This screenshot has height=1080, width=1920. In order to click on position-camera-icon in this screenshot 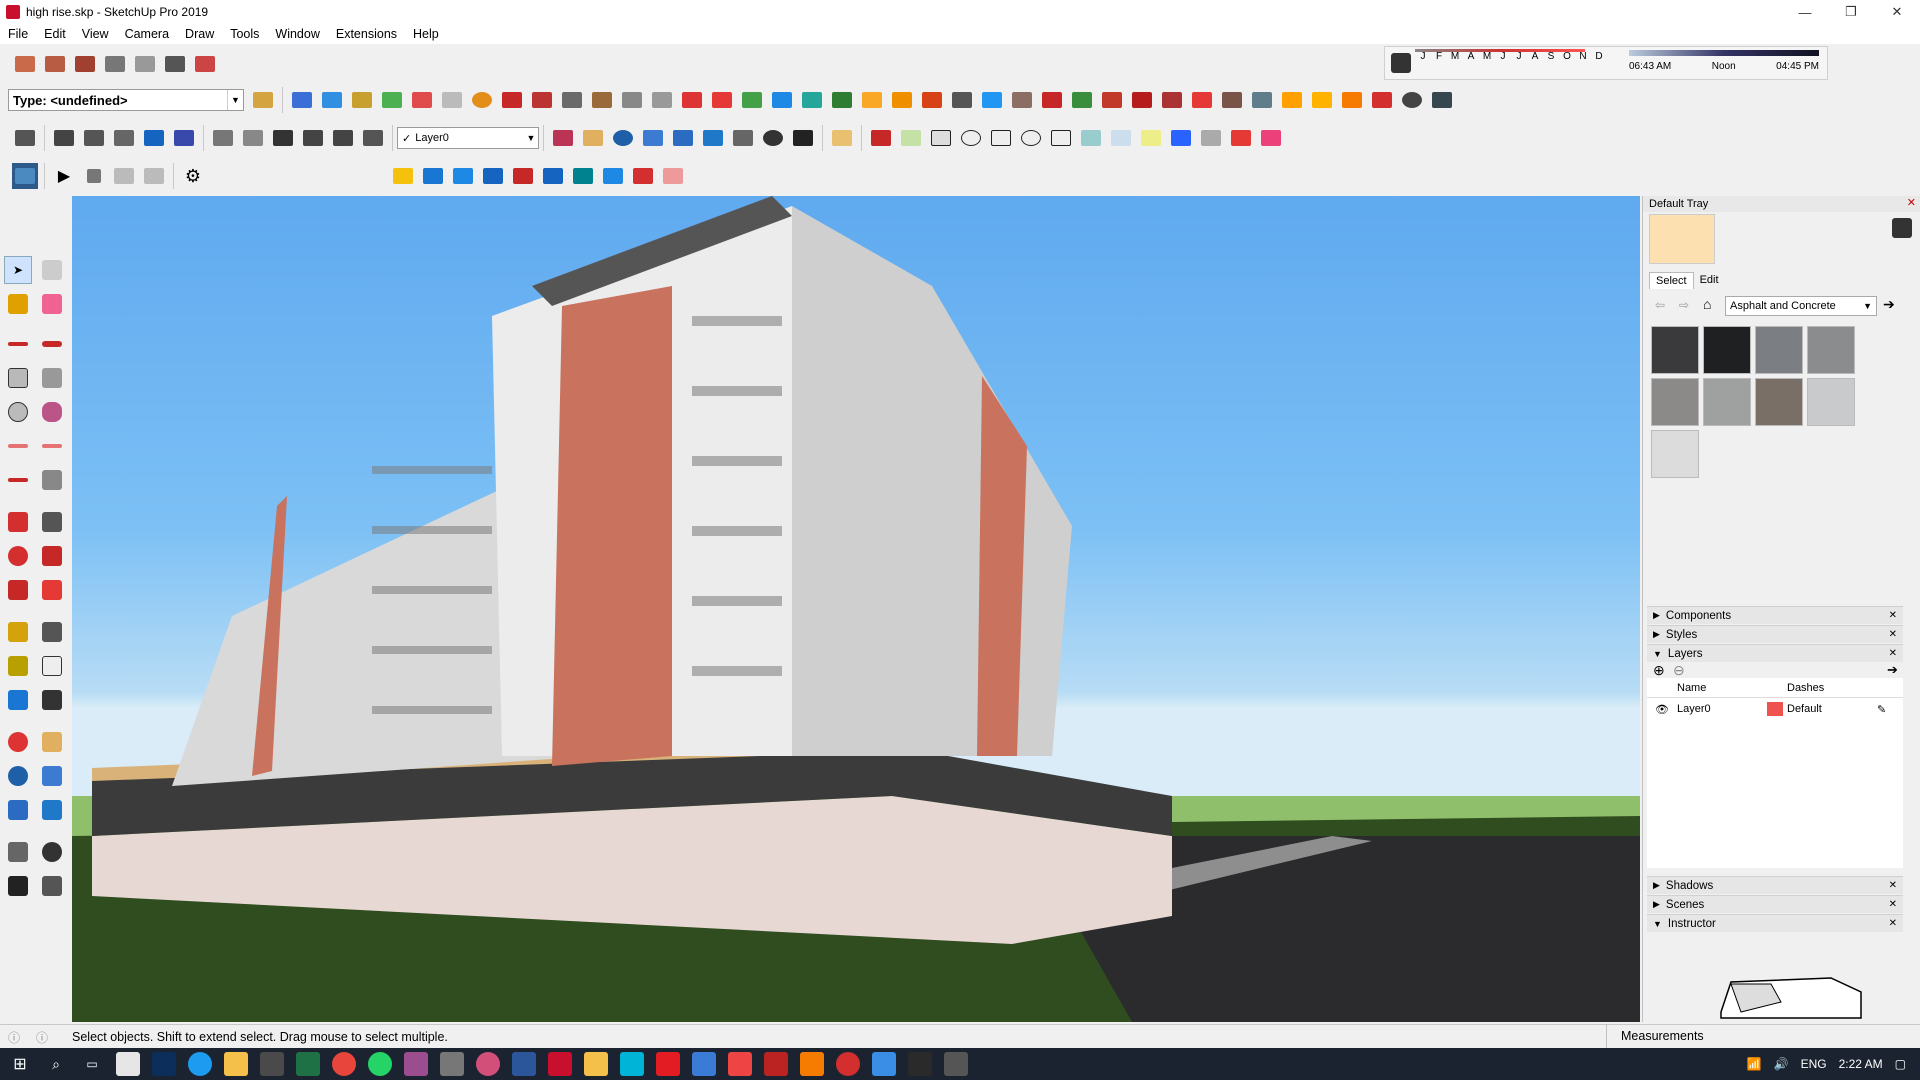, I will do `click(743, 138)`.